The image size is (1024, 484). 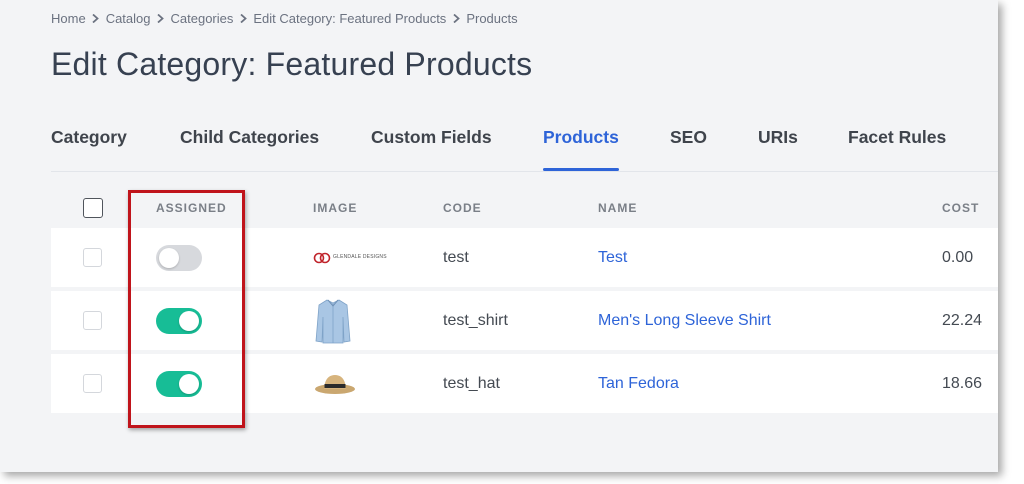 I want to click on fedora-hat-image, so click(x=335, y=383).